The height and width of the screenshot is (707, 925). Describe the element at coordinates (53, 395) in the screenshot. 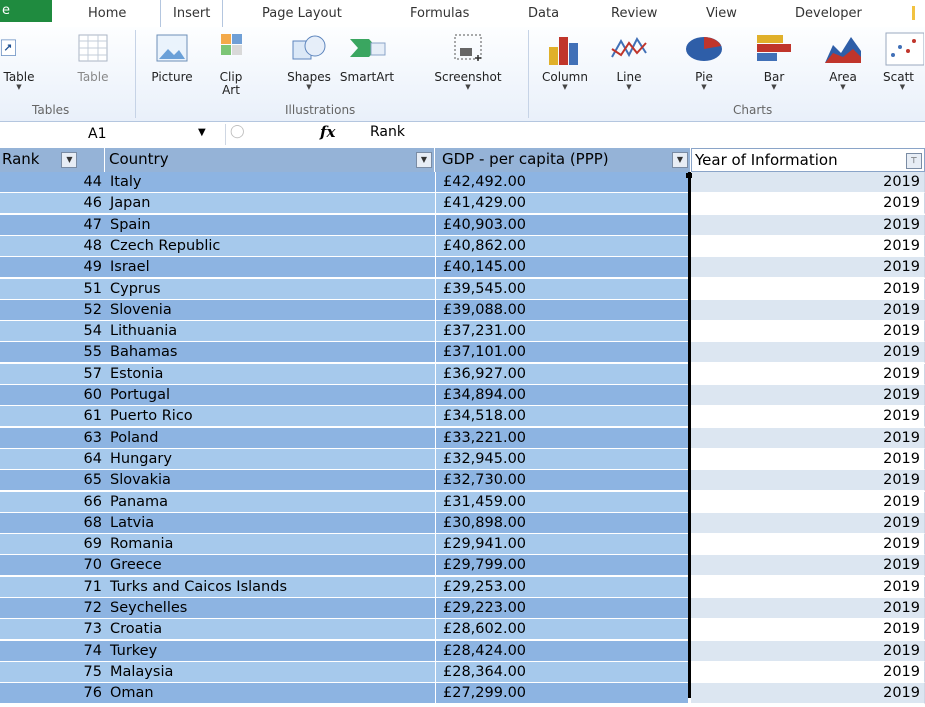

I see `cell-rank: 60` at that location.